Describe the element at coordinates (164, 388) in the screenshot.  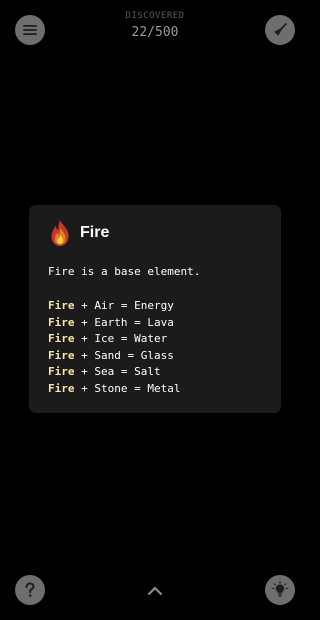
I see `recipe-result: Metal` at that location.